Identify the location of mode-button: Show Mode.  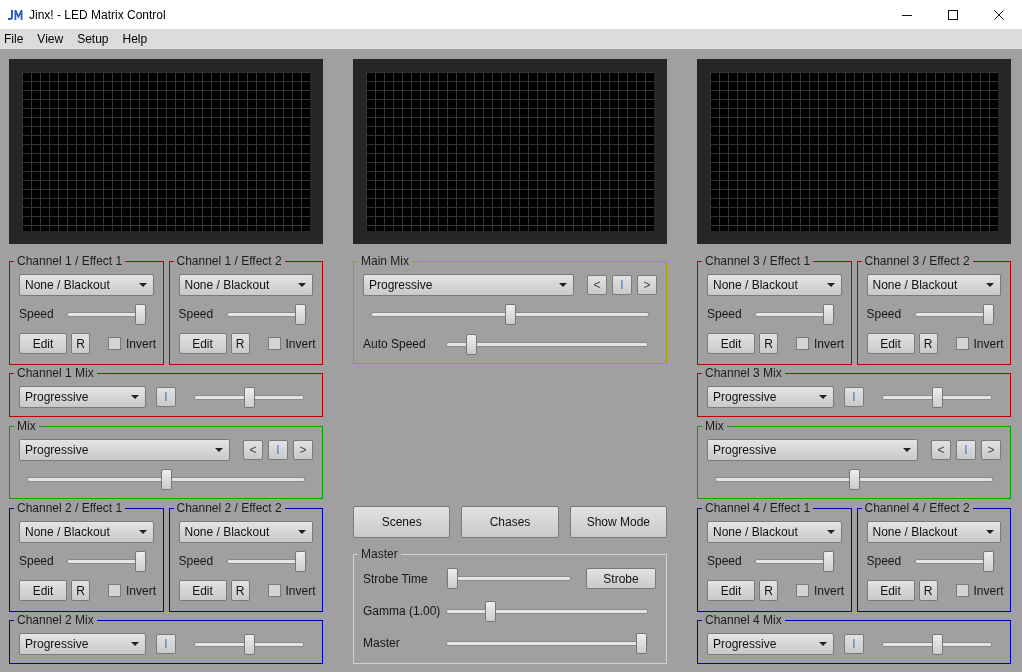
(618, 522).